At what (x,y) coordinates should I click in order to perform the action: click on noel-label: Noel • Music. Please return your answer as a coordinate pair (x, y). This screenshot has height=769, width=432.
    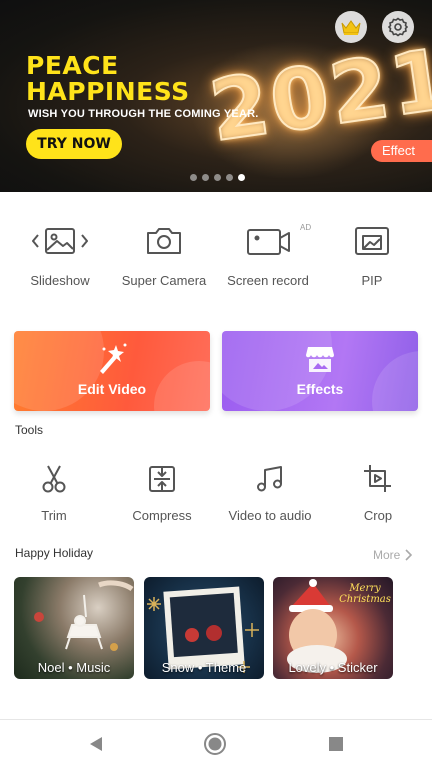
    Looking at the image, I should click on (74, 667).